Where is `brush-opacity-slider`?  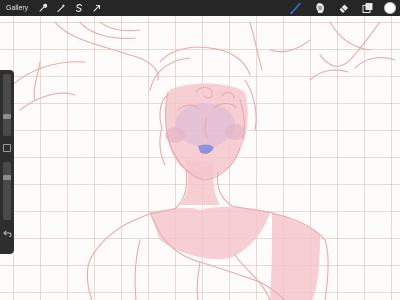
brush-opacity-slider is located at coordinates (7, 191).